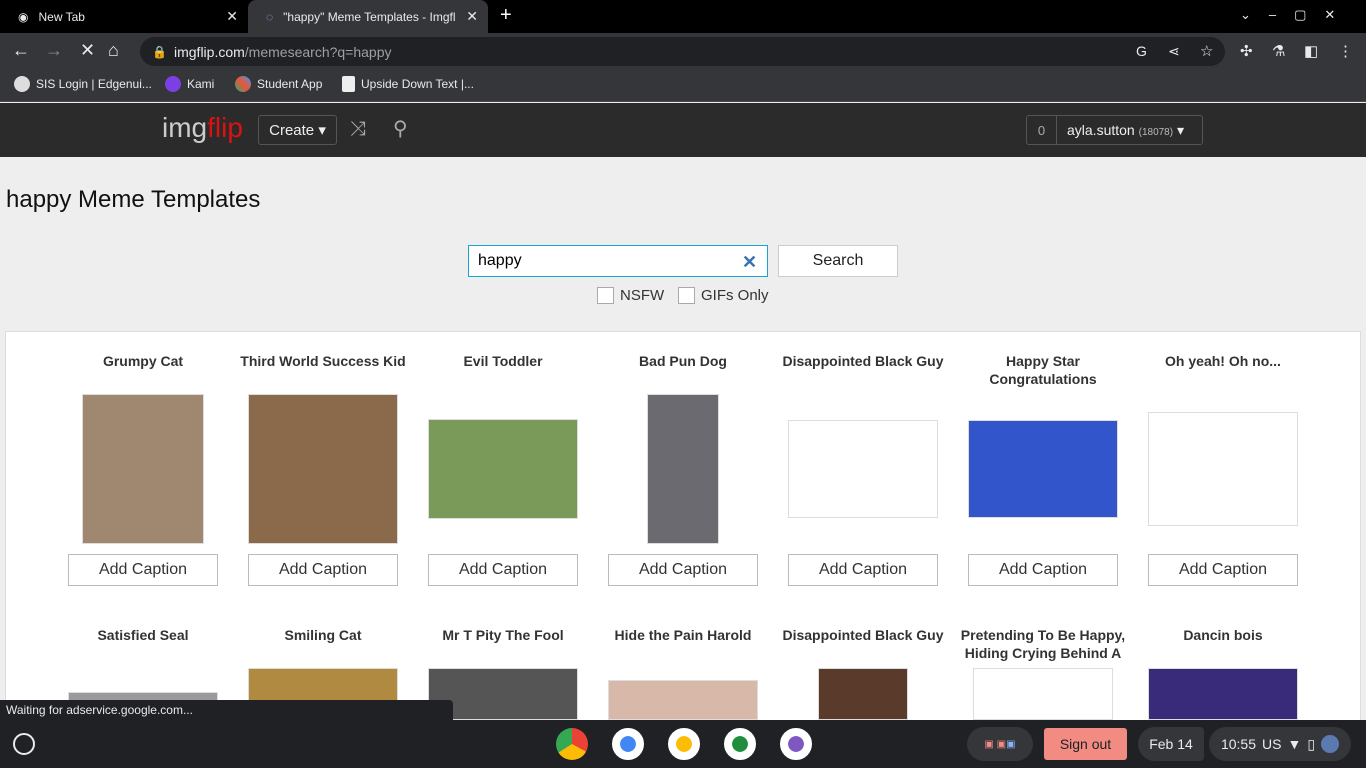 The height and width of the screenshot is (768, 1366). I want to click on share-icon: ⋖, so click(1174, 51).